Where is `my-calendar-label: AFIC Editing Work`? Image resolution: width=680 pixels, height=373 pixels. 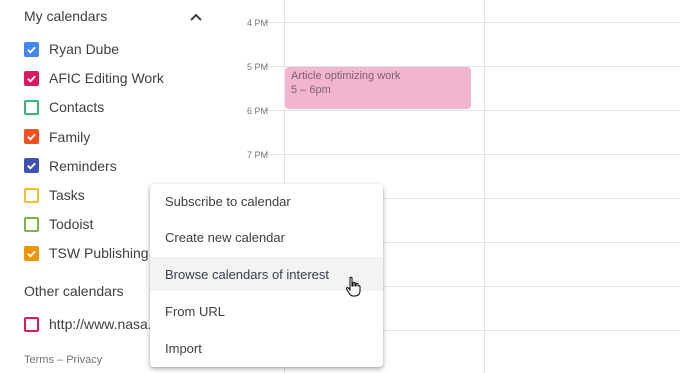 my-calendar-label: AFIC Editing Work is located at coordinates (106, 78).